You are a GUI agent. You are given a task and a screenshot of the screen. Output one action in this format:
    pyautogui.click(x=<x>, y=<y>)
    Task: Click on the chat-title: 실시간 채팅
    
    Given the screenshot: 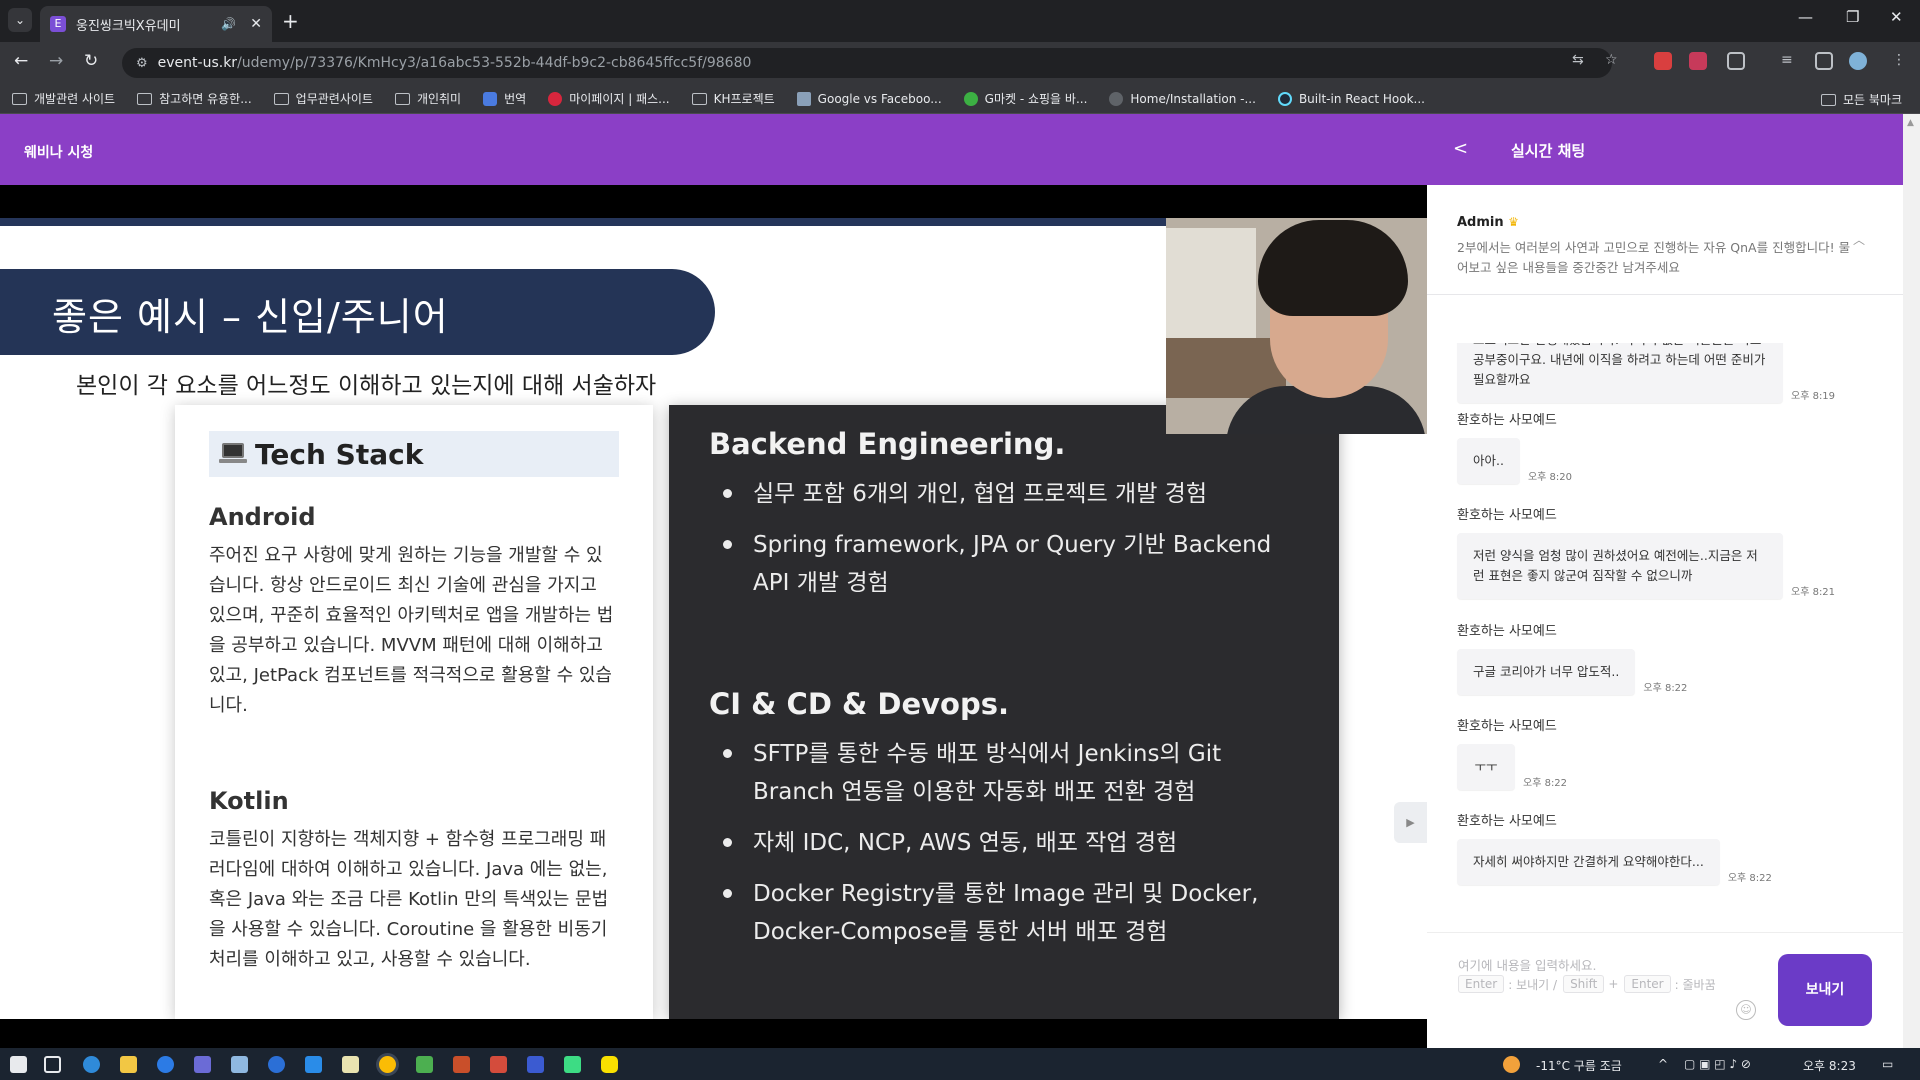 What is the action you would take?
    pyautogui.click(x=1548, y=151)
    